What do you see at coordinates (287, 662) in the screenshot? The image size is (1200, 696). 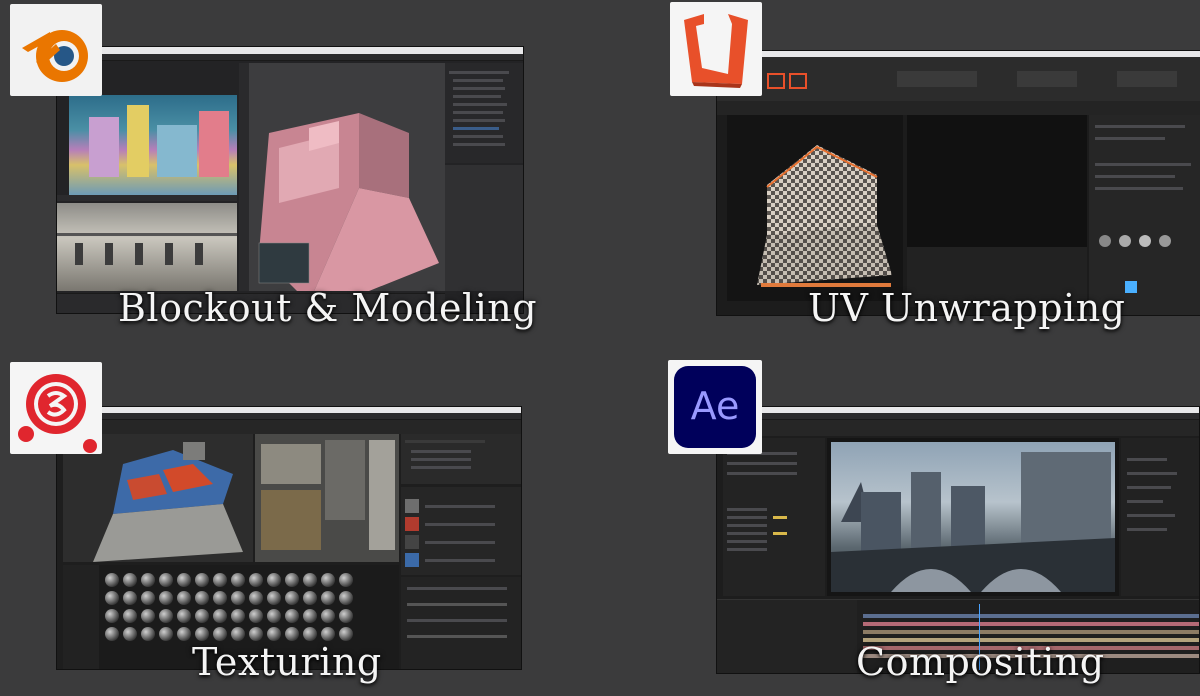 I see `caption-texturing: Texturing` at bounding box center [287, 662].